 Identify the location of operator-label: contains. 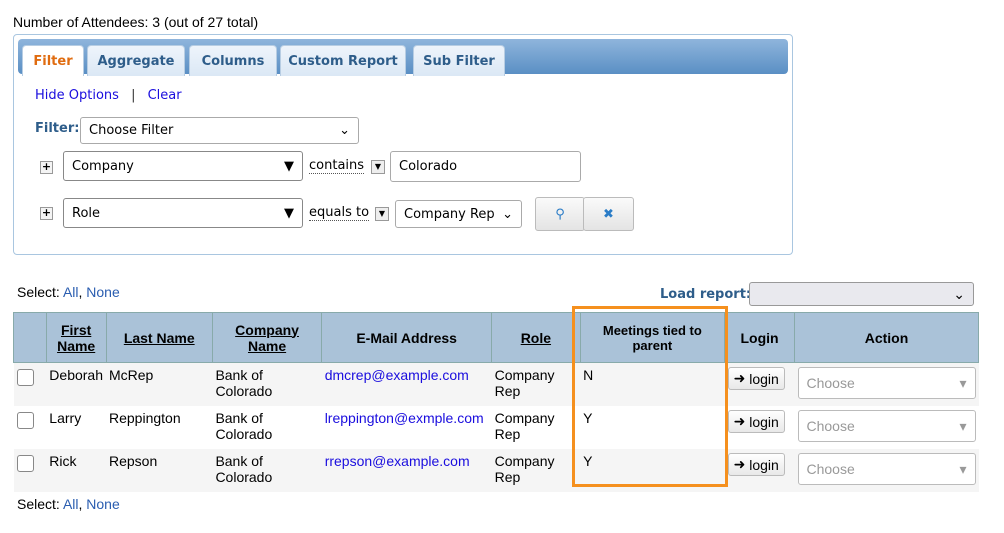
(337, 166).